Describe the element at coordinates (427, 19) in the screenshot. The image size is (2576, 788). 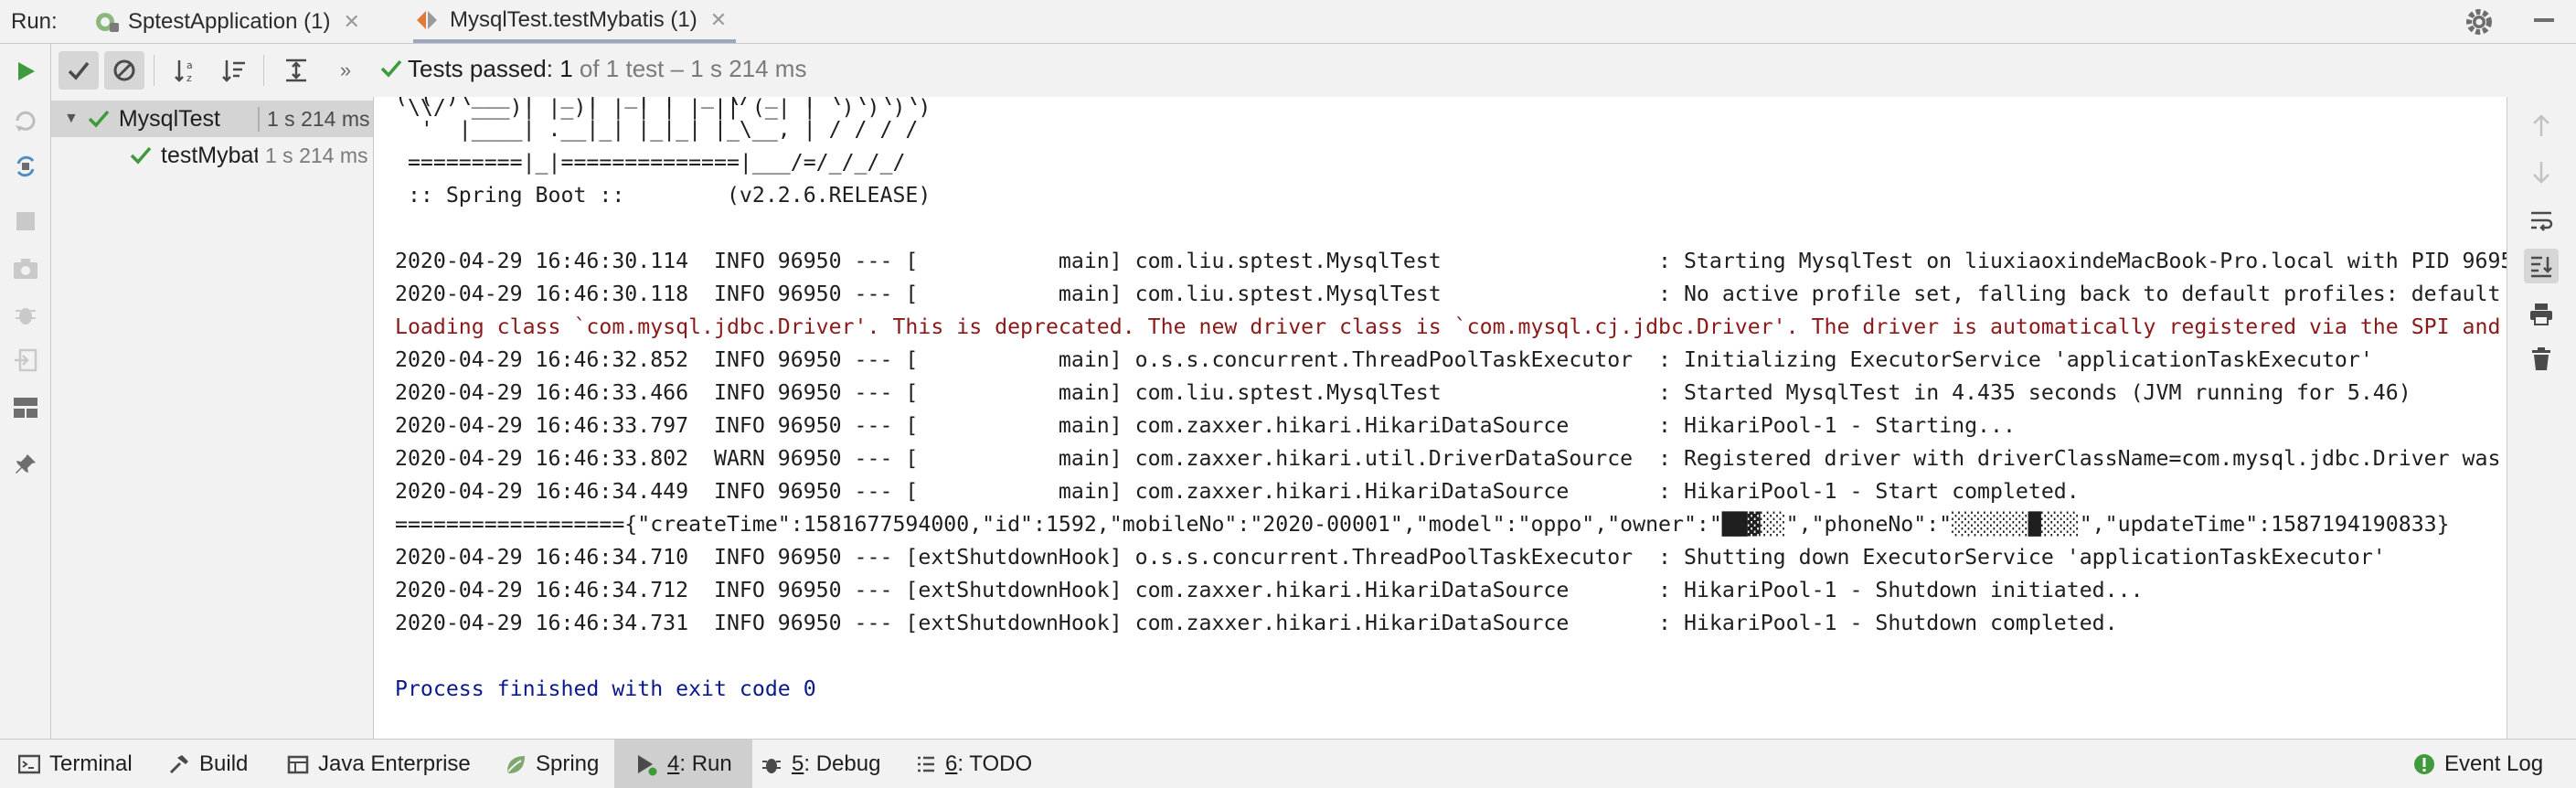
I see `junit-icon` at that location.